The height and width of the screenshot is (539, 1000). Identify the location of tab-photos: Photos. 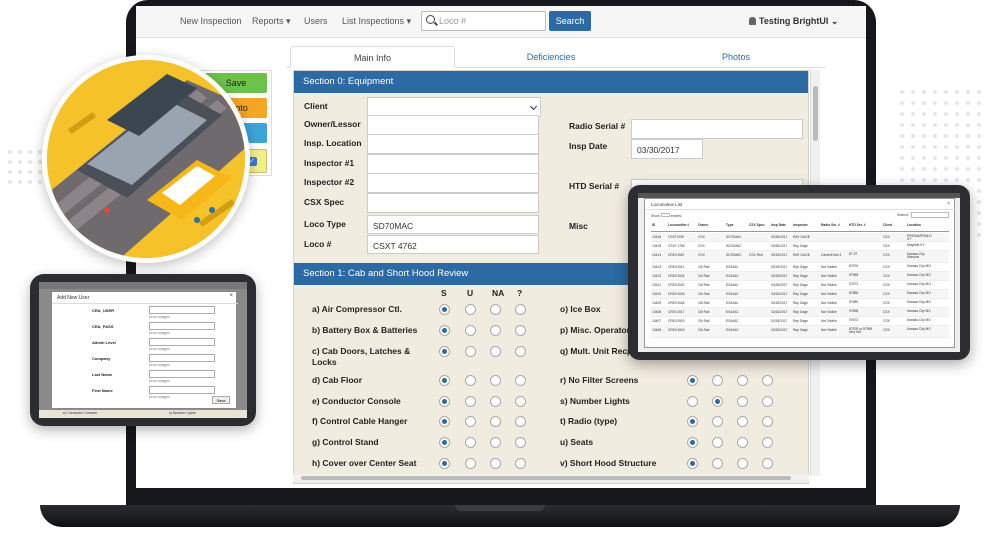
(736, 57).